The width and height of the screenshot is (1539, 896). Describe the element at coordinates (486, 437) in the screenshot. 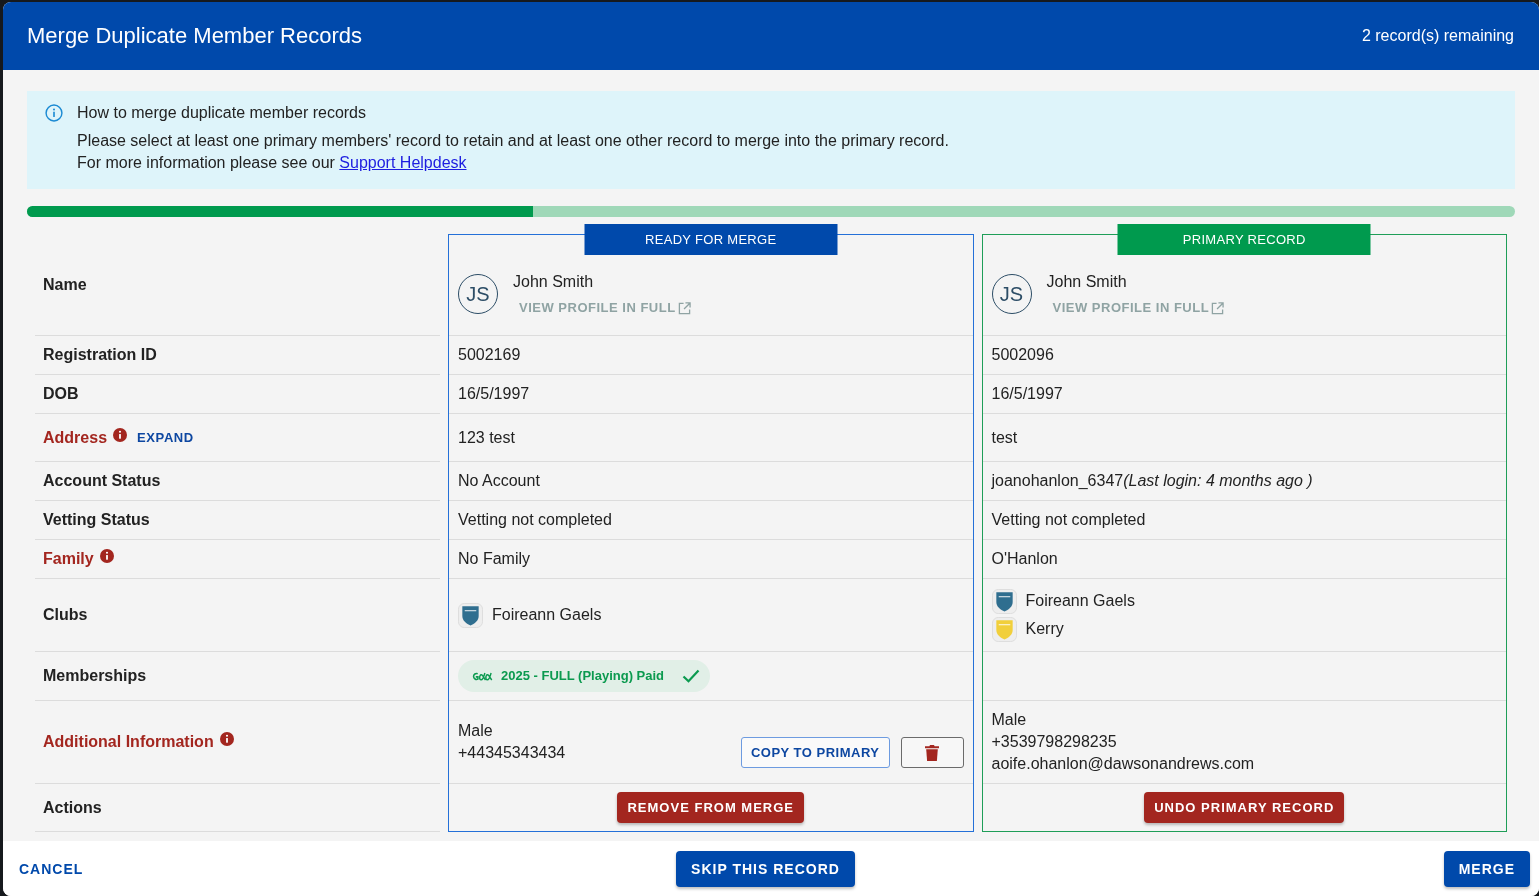

I see `field-value: 123 test` at that location.